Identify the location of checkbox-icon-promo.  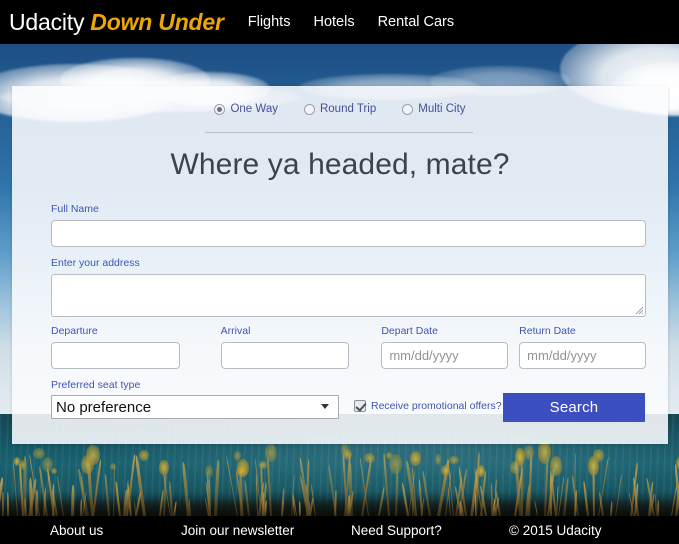
(360, 406).